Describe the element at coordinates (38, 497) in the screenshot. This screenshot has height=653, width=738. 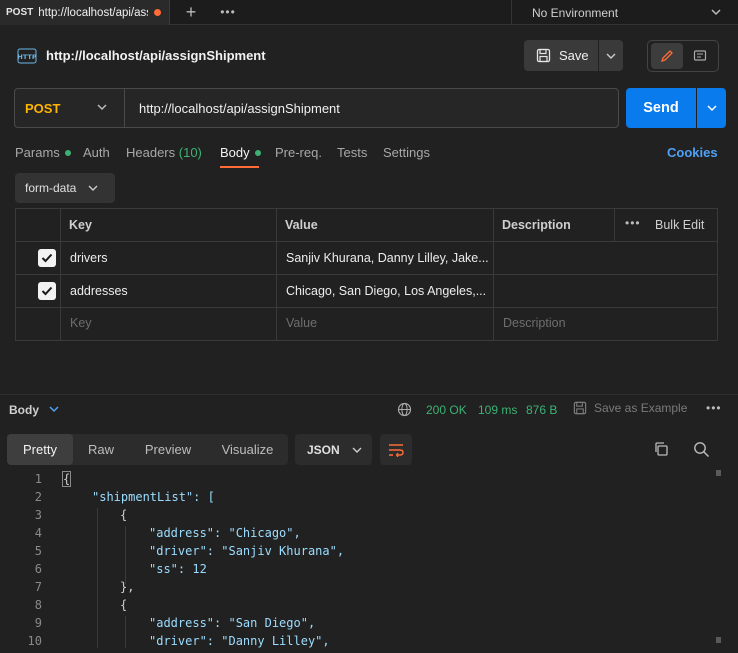
I see `line-number: 2` at that location.